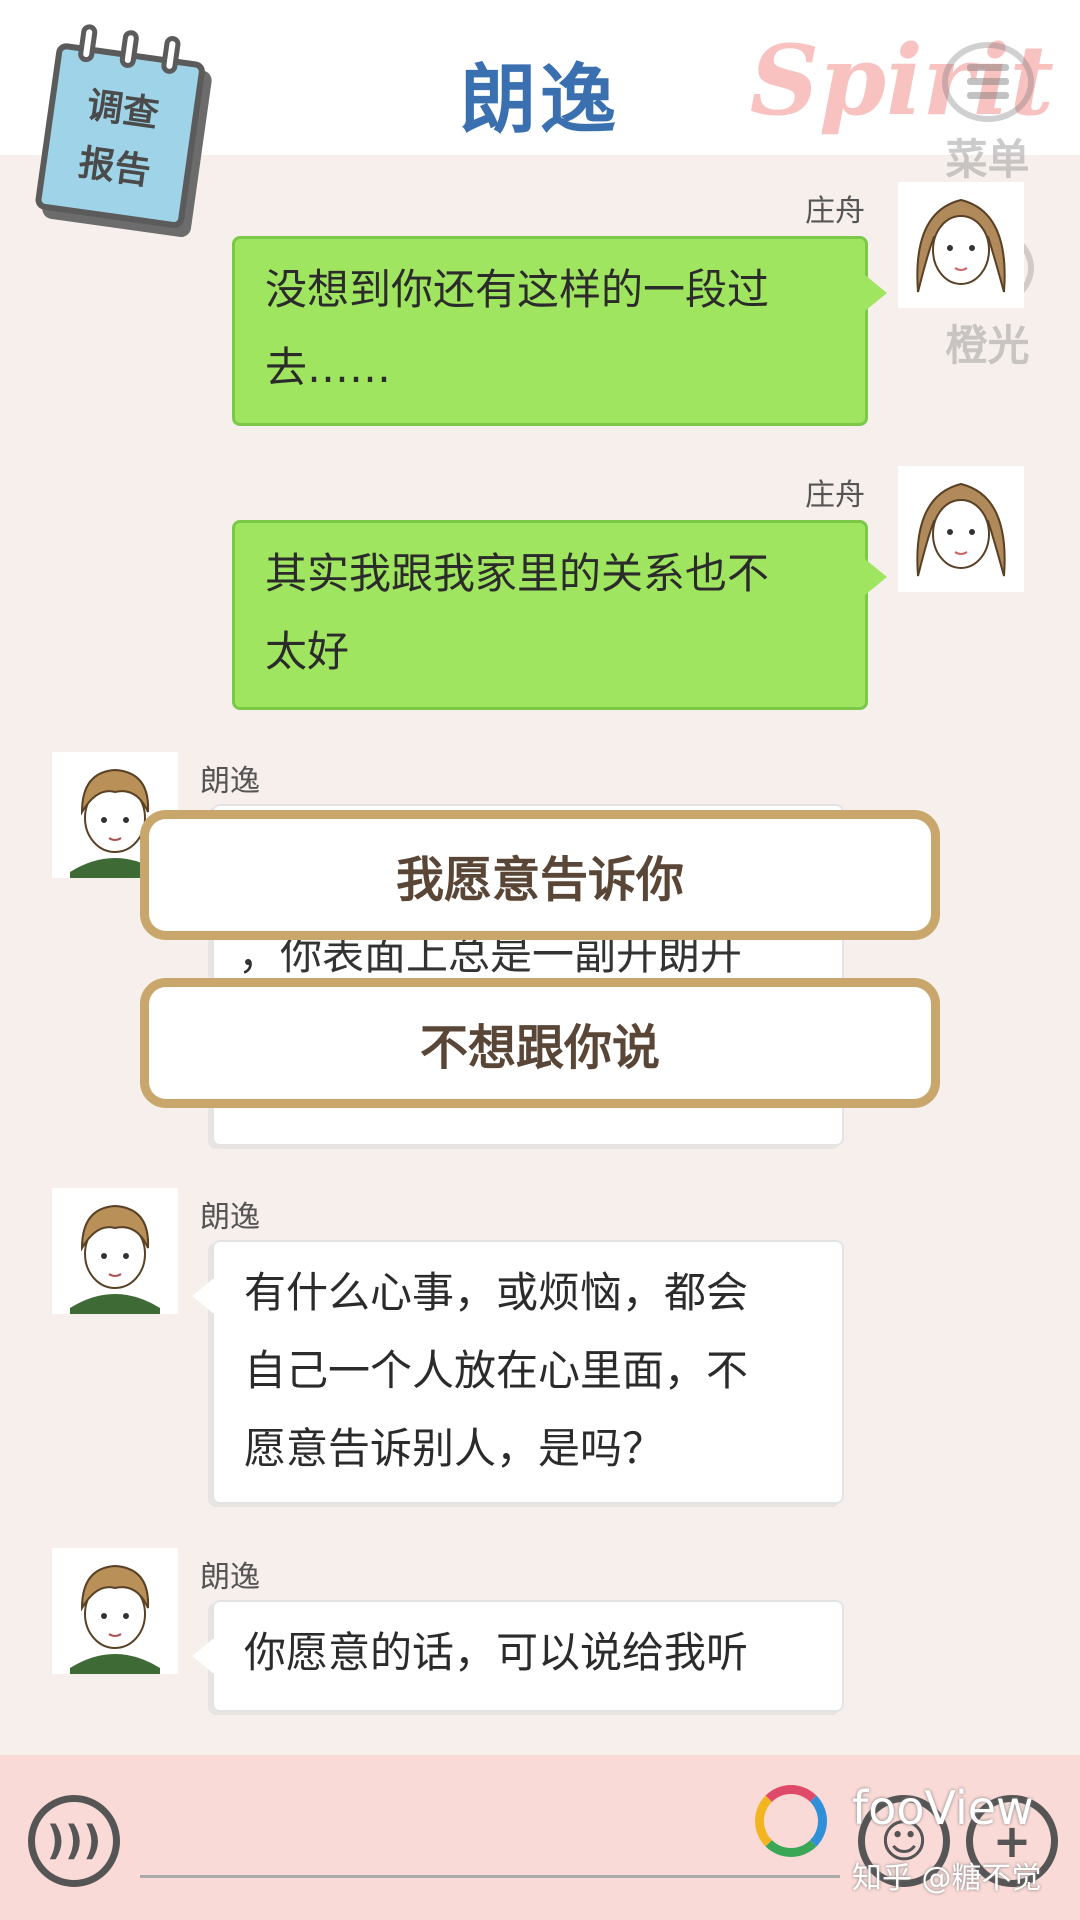 The width and height of the screenshot is (1080, 1920). What do you see at coordinates (540, 1837) in the screenshot?
I see `input-bar: ))) ☺ + fooView 知乎 @糖不觉` at bounding box center [540, 1837].